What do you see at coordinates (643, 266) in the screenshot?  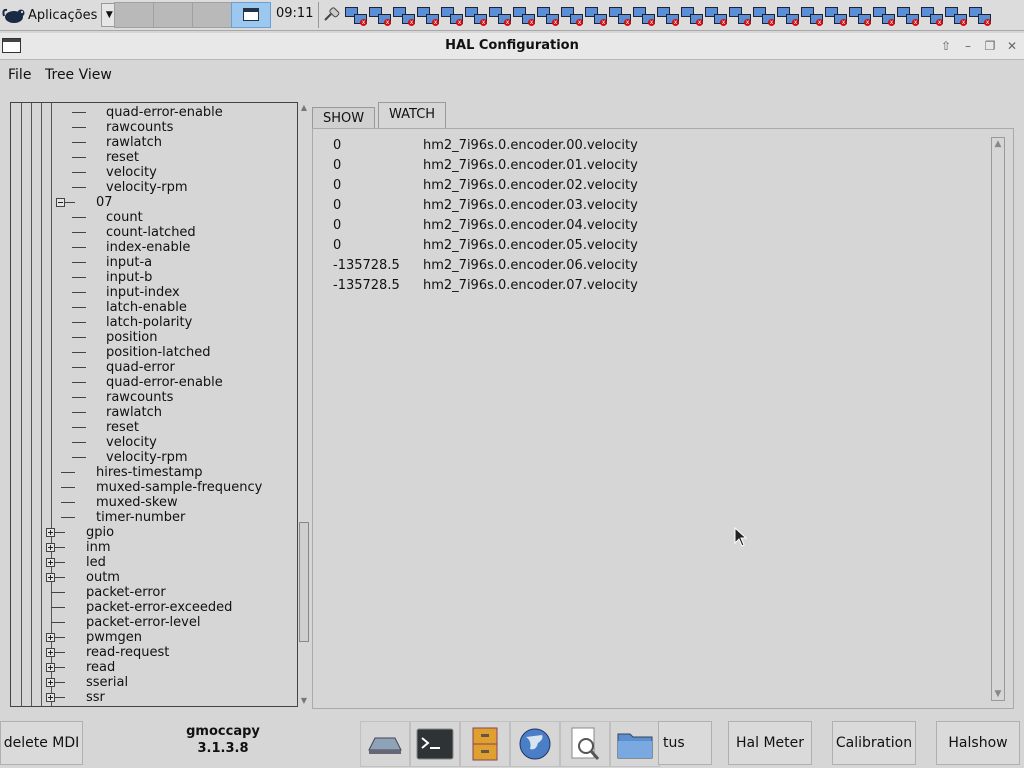 I see `watch-row: -135728.5 hm2_7i96s.0.encoder.06.velocity` at bounding box center [643, 266].